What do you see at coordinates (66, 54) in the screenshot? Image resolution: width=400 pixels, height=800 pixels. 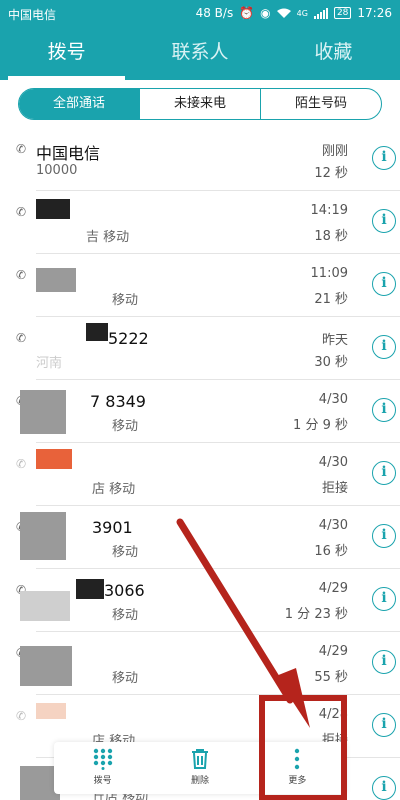 I see `tab-dial: 拨号` at bounding box center [66, 54].